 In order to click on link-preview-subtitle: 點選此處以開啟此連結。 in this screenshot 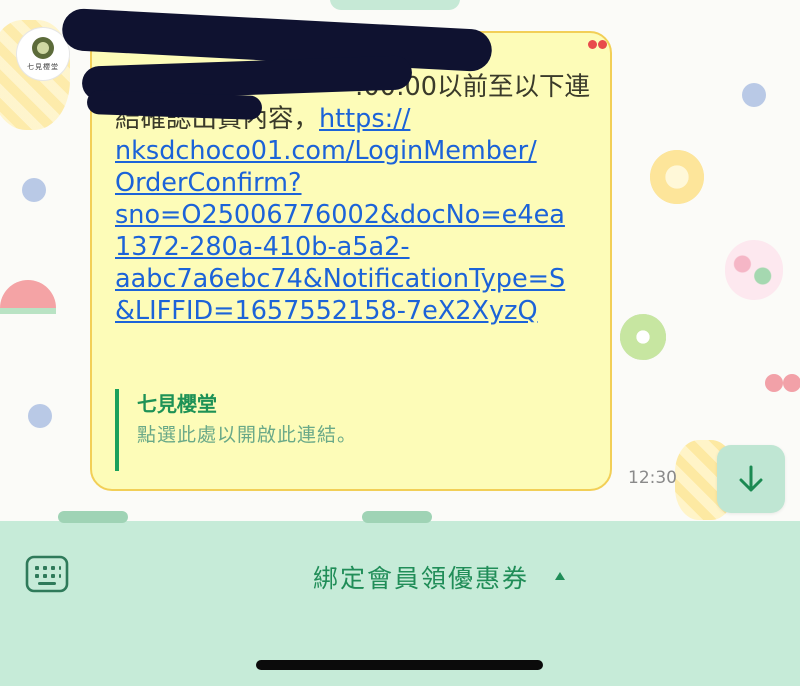, I will do `click(247, 435)`.